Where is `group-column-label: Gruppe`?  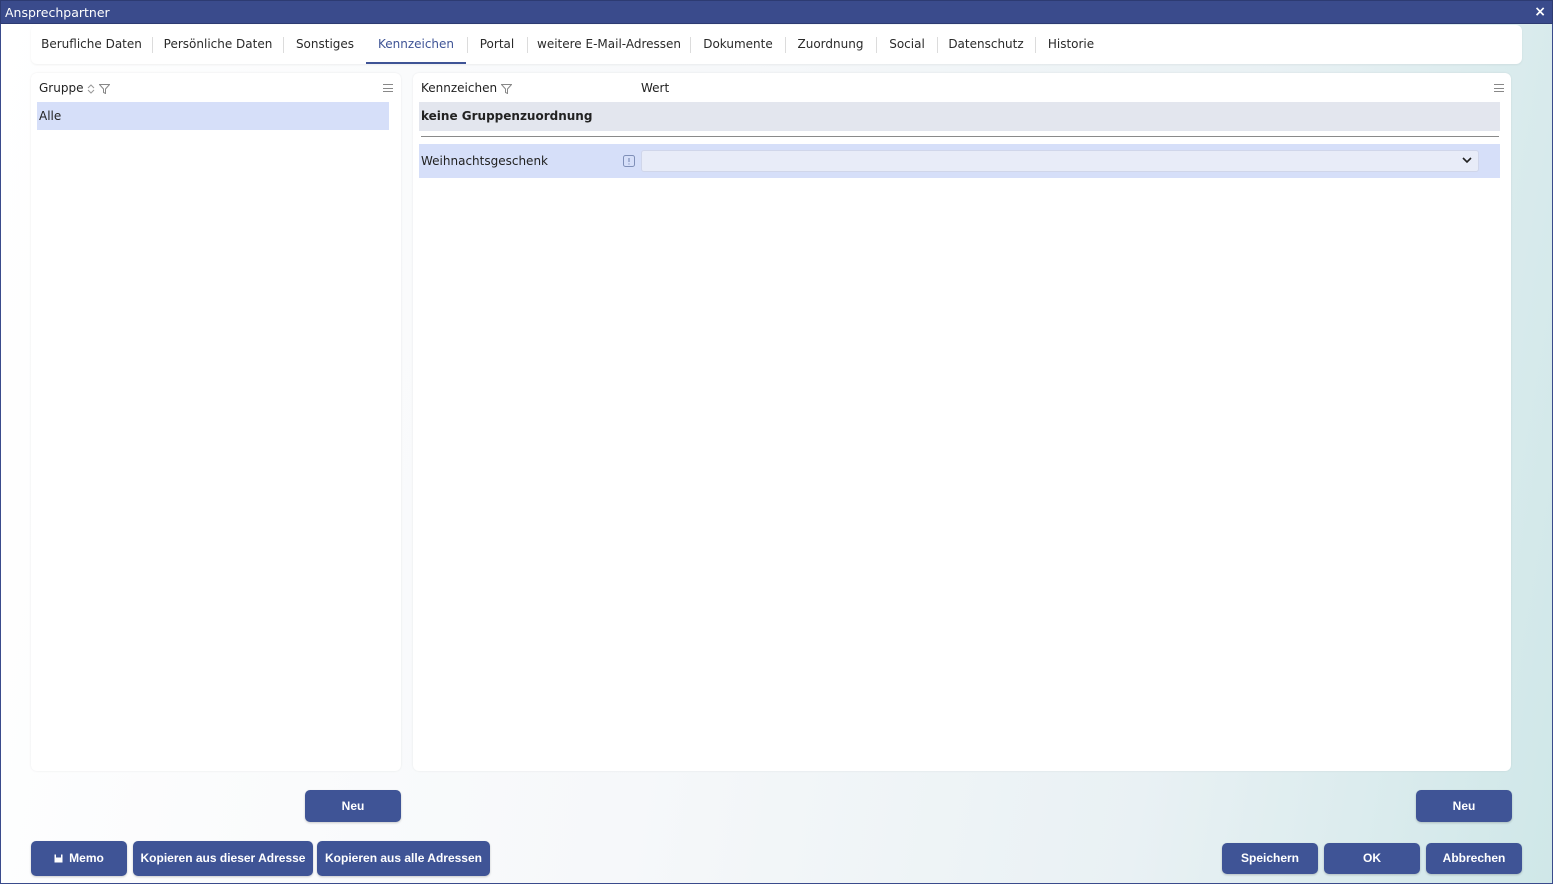 group-column-label: Gruppe is located at coordinates (61, 88).